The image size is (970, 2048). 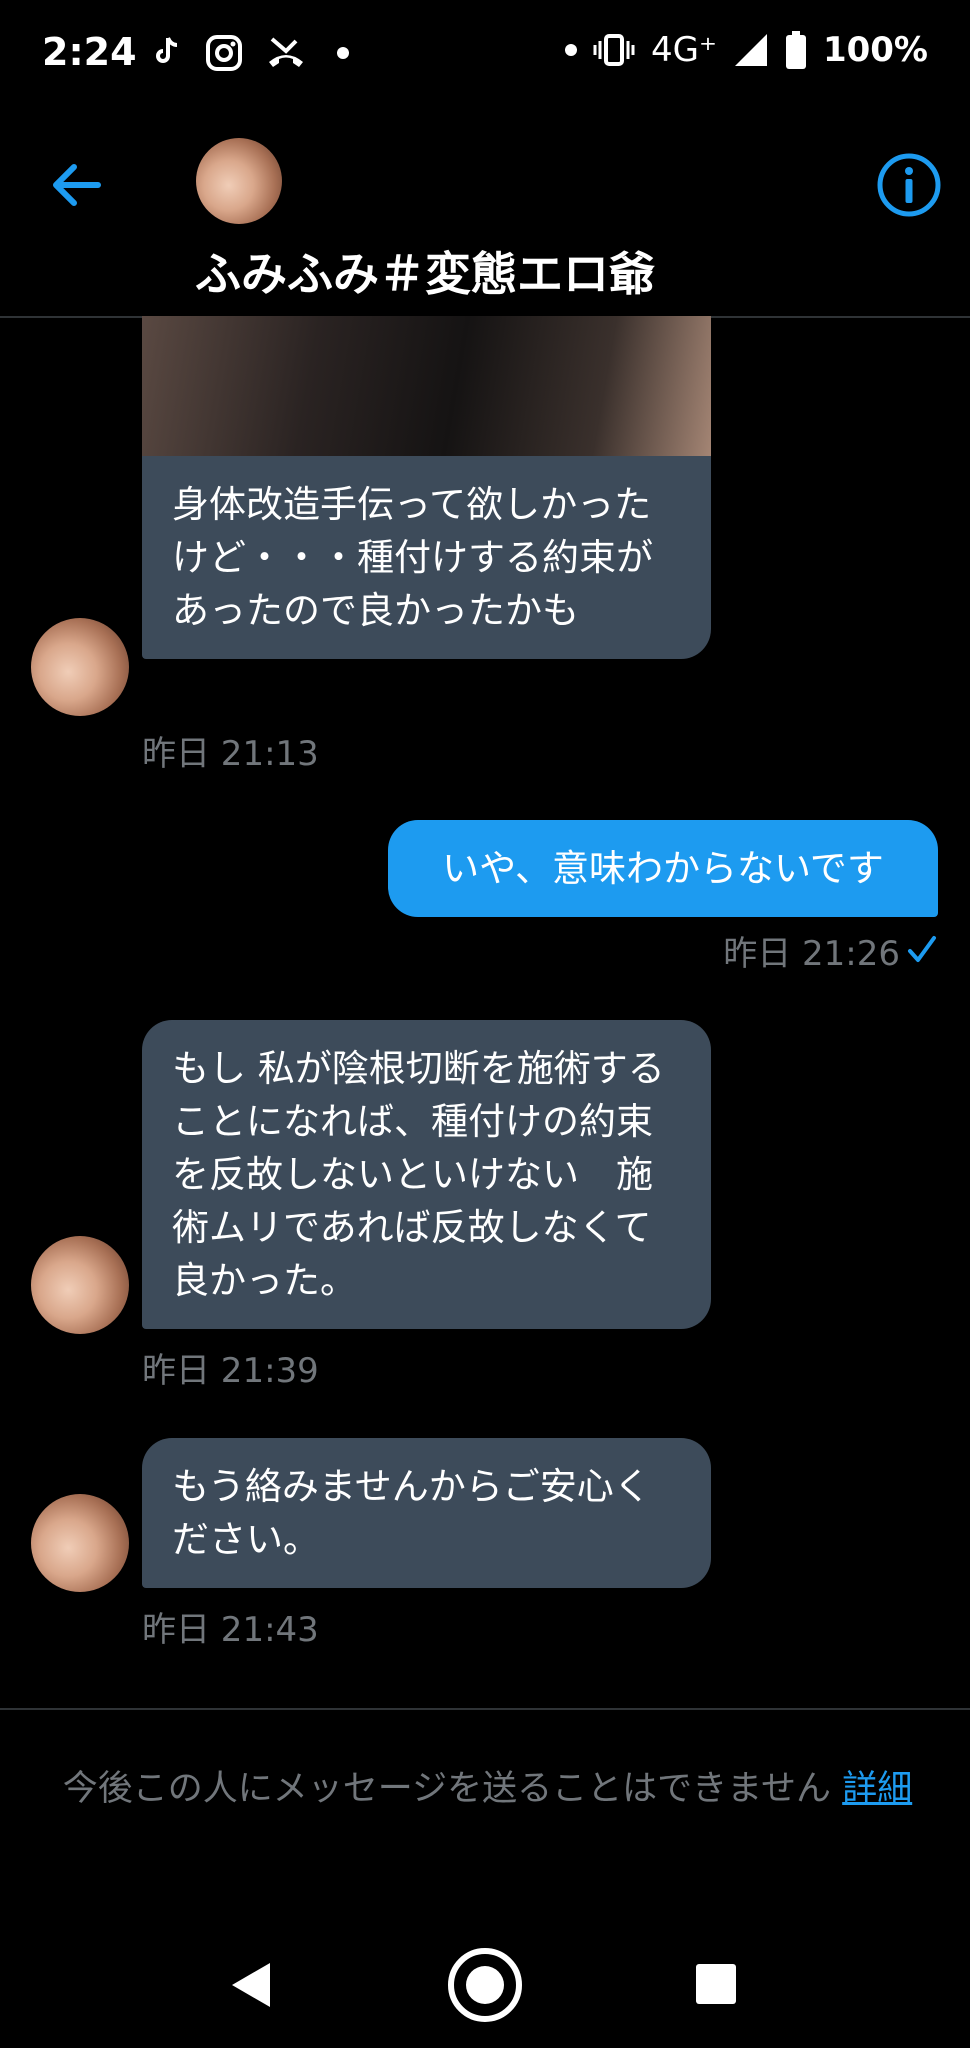 What do you see at coordinates (811, 954) in the screenshot?
I see `message-timestamp: 昨日 21:26` at bounding box center [811, 954].